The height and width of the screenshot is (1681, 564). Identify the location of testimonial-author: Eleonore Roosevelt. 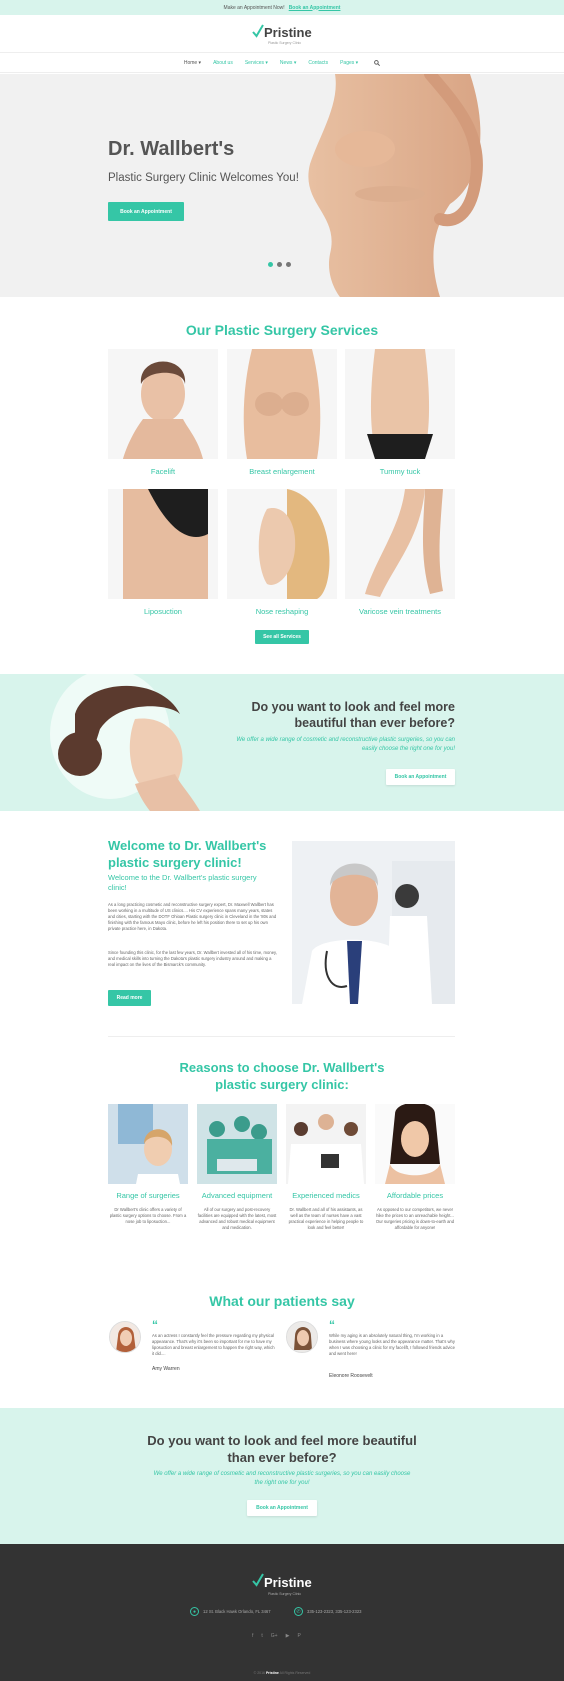
(351, 1376).